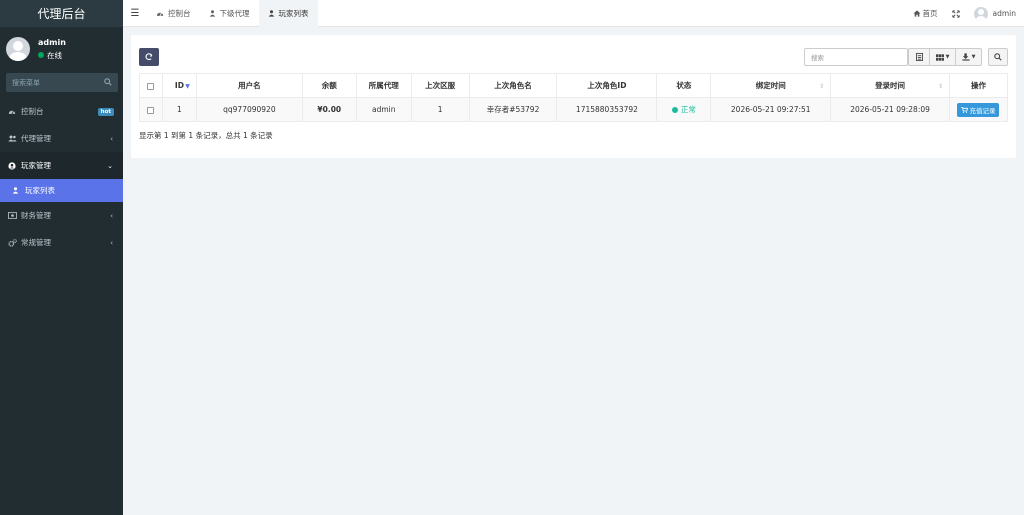 The height and width of the screenshot is (515, 1024). I want to click on select-all-checkbox, so click(151, 86).